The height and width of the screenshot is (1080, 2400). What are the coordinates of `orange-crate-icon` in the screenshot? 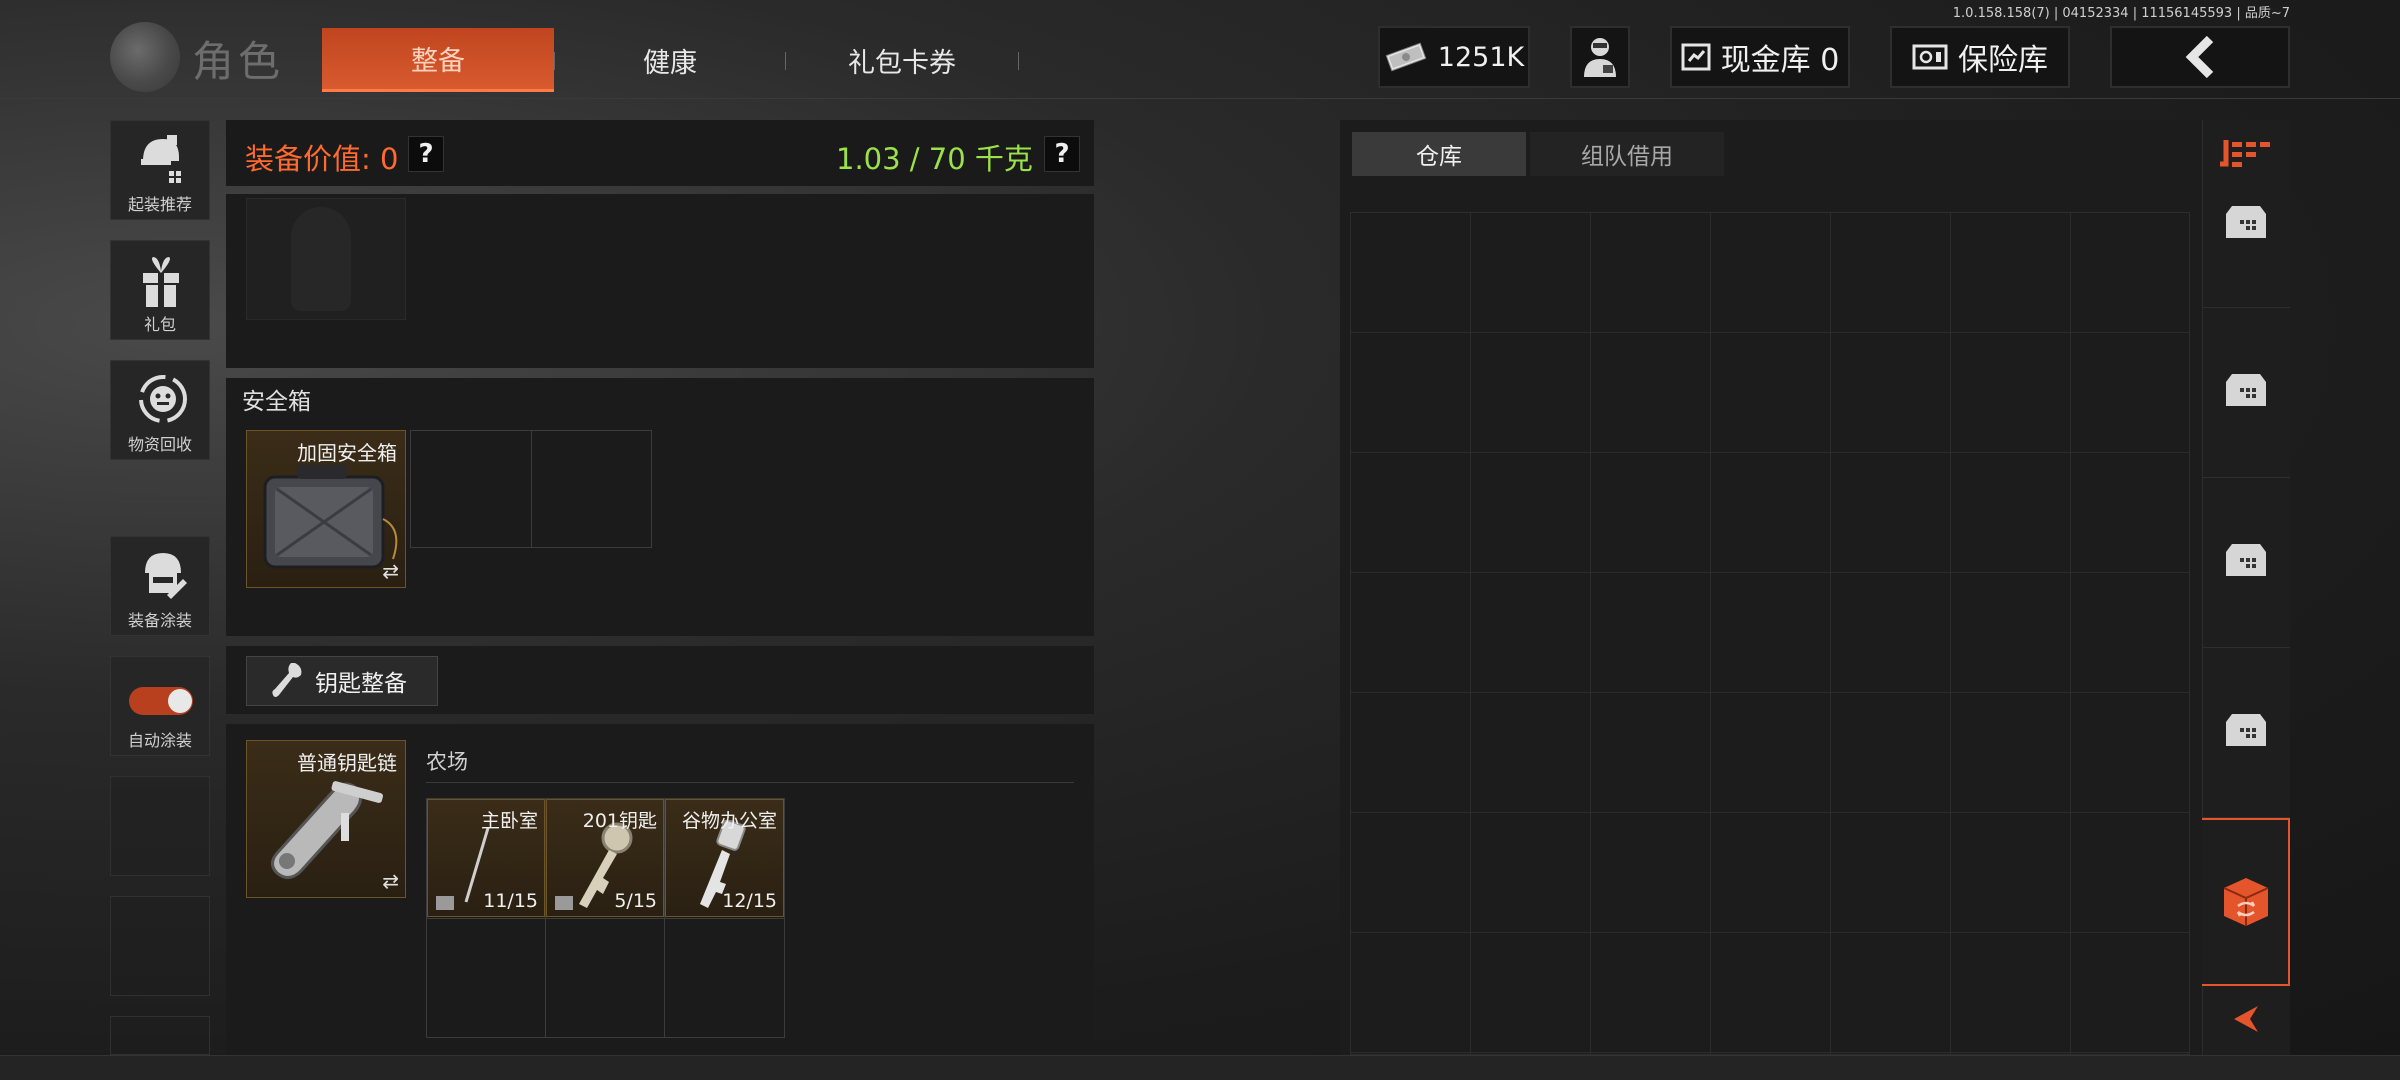 It's located at (2246, 902).